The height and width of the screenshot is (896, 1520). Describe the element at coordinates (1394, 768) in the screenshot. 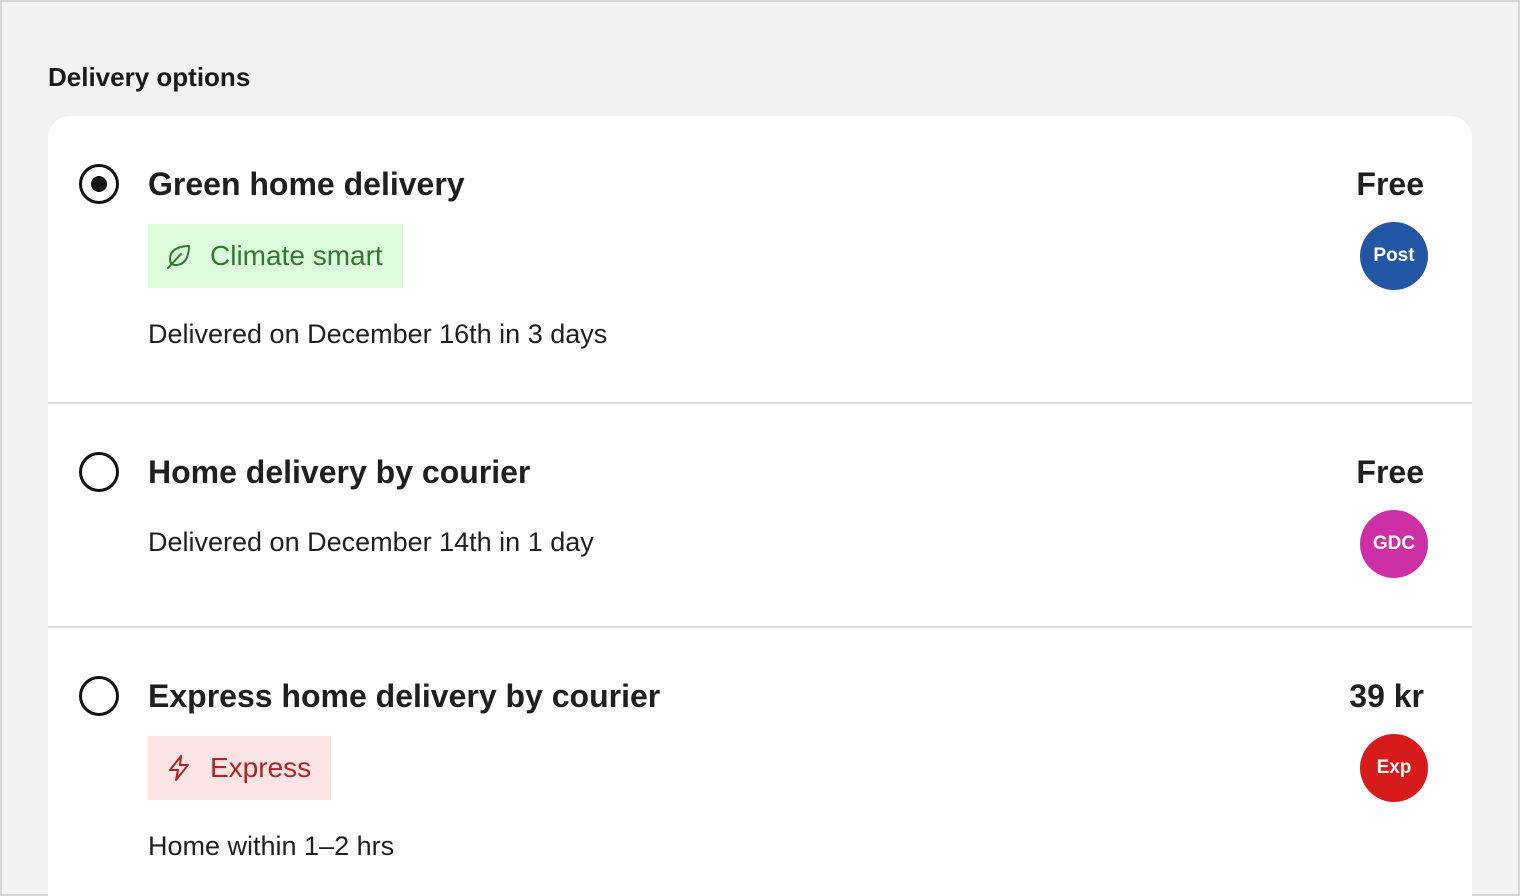

I see `carrier-logo-exp: Exp` at that location.